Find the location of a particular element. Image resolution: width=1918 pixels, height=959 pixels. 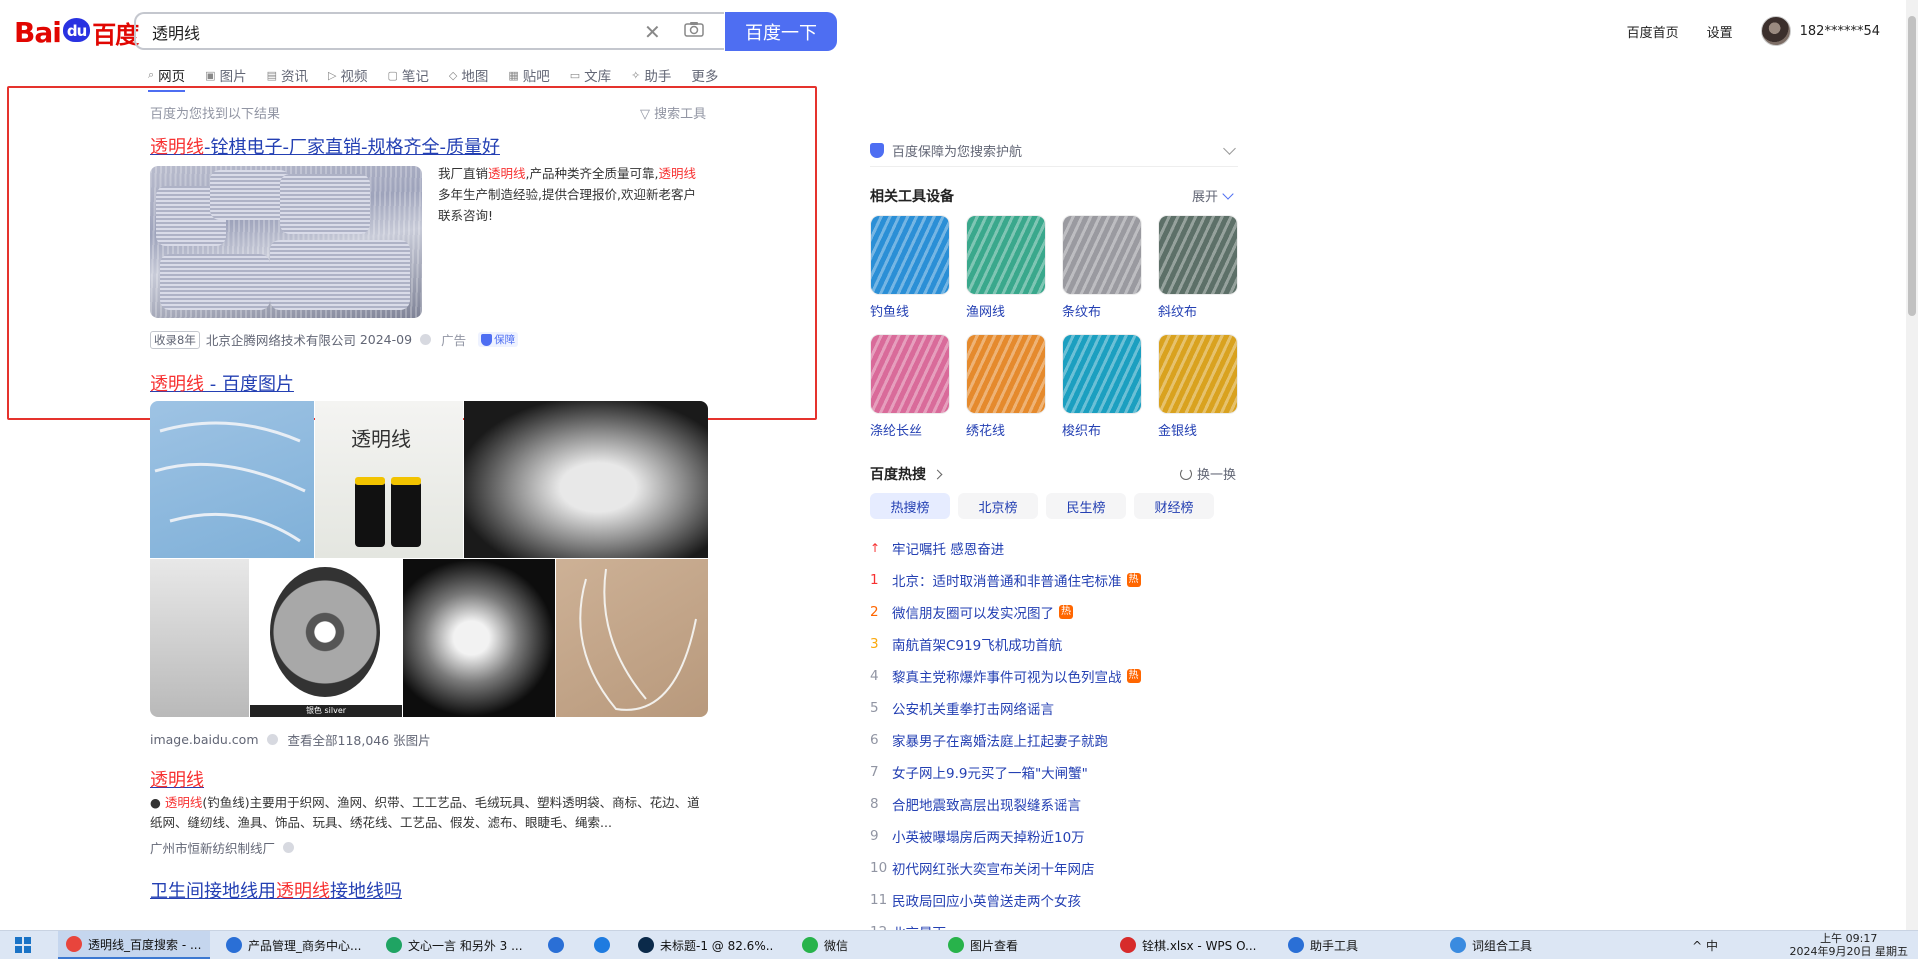

hot-item: 4 黎真主党称爆炸事件可视为以色列宣战热 is located at coordinates (1070, 676).